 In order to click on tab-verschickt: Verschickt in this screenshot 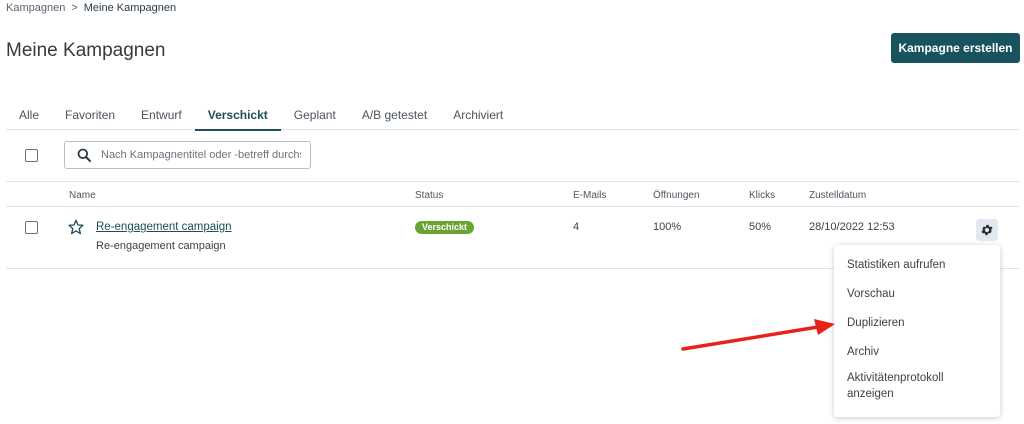, I will do `click(237, 115)`.